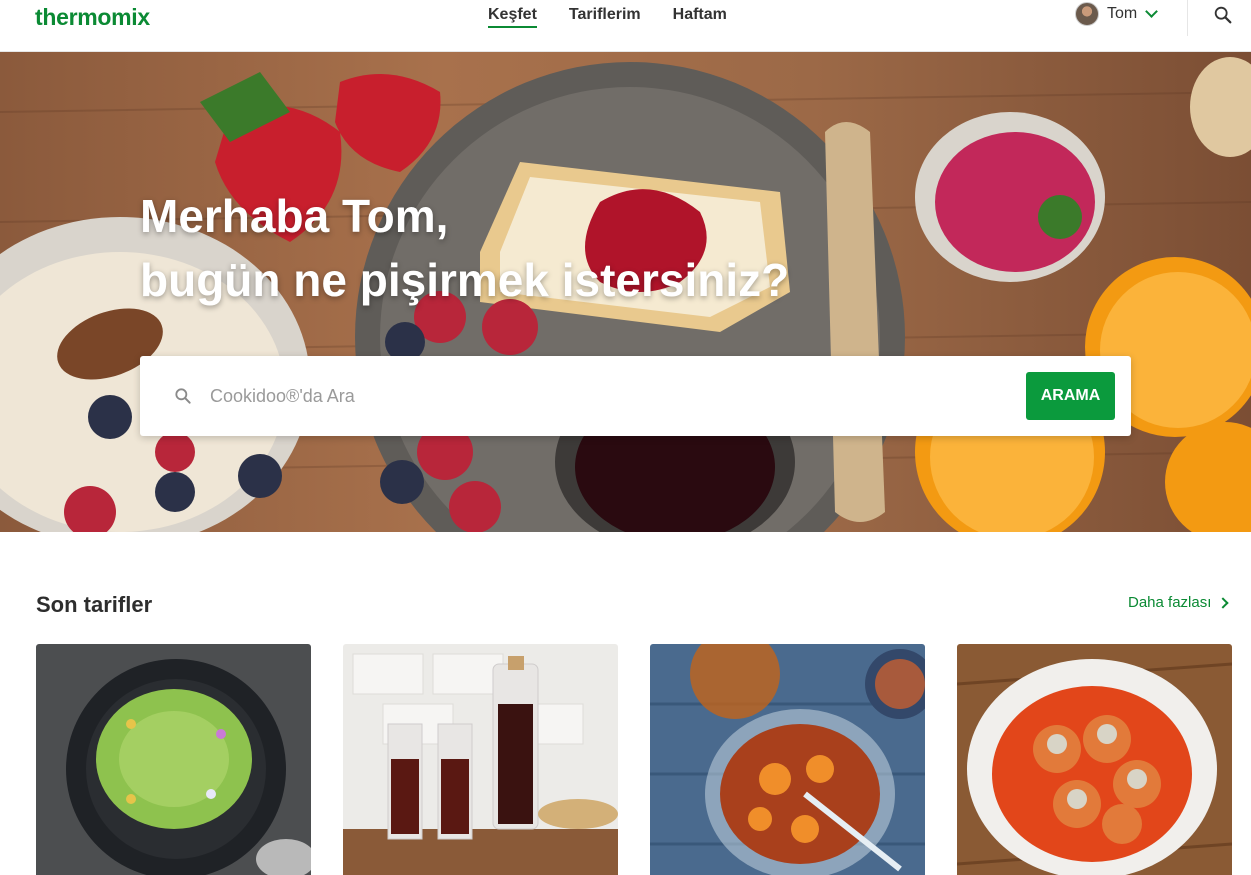  Describe the element at coordinates (1087, 14) in the screenshot. I see `avatar` at that location.